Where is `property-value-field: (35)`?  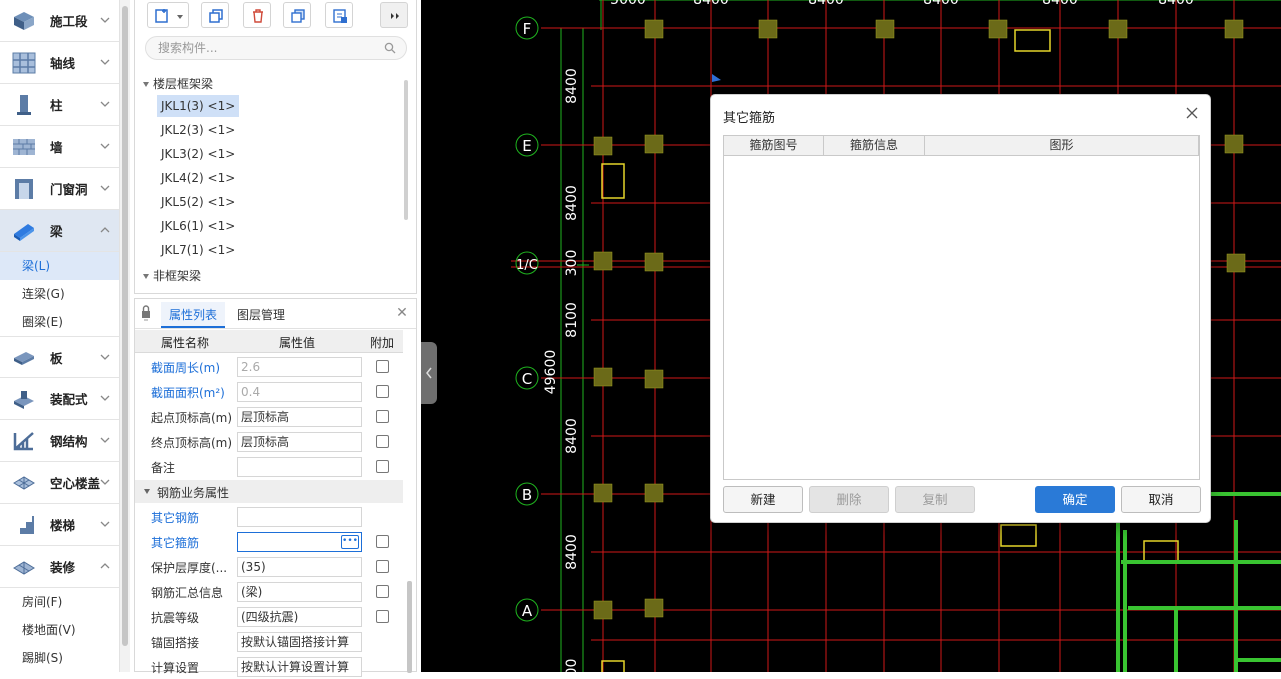
property-value-field: (35) is located at coordinates (299, 567).